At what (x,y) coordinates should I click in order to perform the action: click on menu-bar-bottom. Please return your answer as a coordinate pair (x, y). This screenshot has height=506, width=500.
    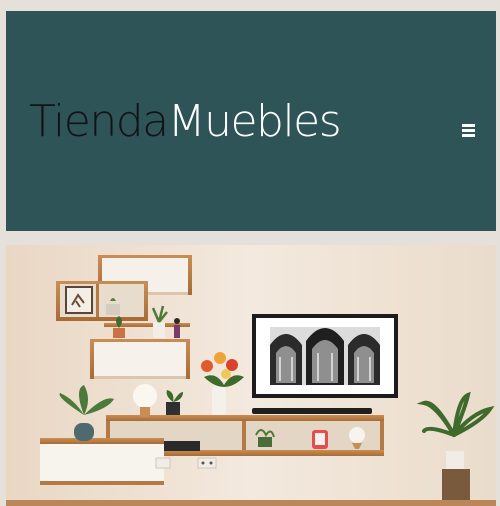
    Looking at the image, I should click on (468, 135).